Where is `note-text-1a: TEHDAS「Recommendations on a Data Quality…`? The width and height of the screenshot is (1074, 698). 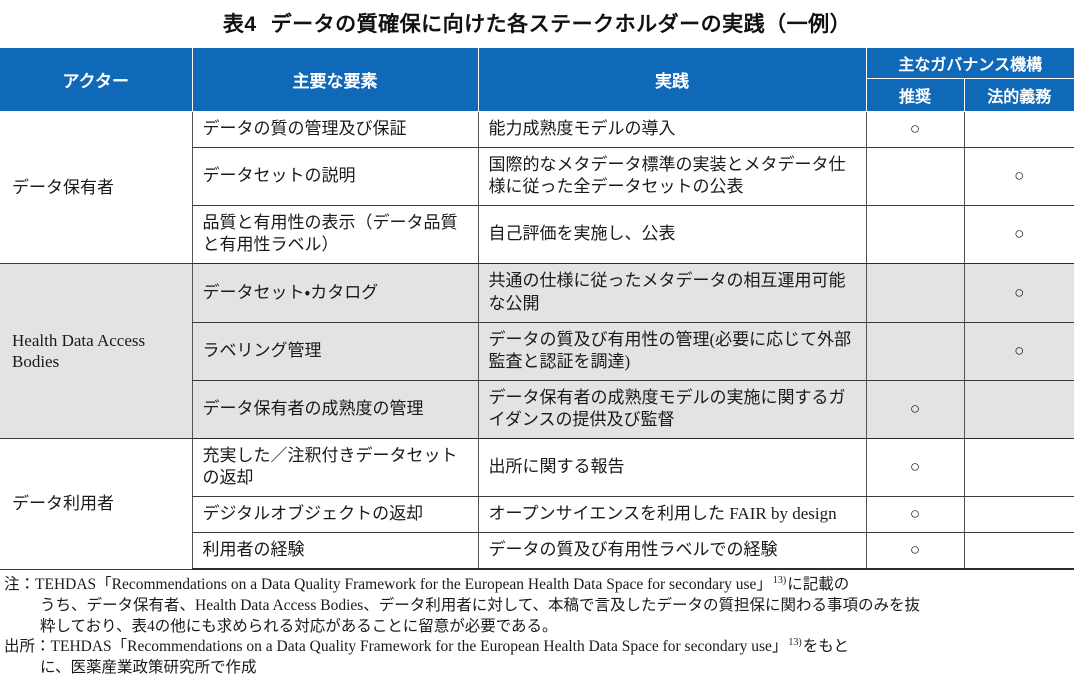
note-text-1a: TEHDAS「Recommendations on a Data Quality… is located at coordinates (403, 585).